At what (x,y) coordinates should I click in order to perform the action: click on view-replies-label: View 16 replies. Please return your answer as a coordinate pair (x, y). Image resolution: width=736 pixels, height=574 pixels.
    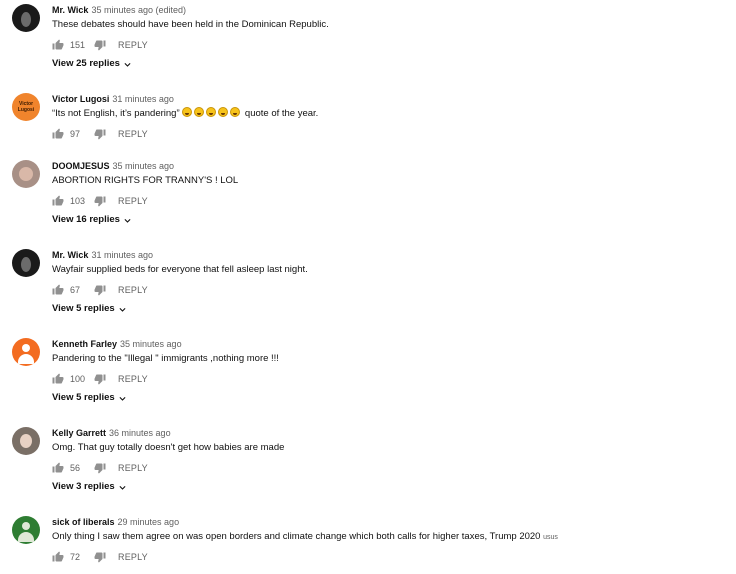
    Looking at the image, I should click on (86, 219).